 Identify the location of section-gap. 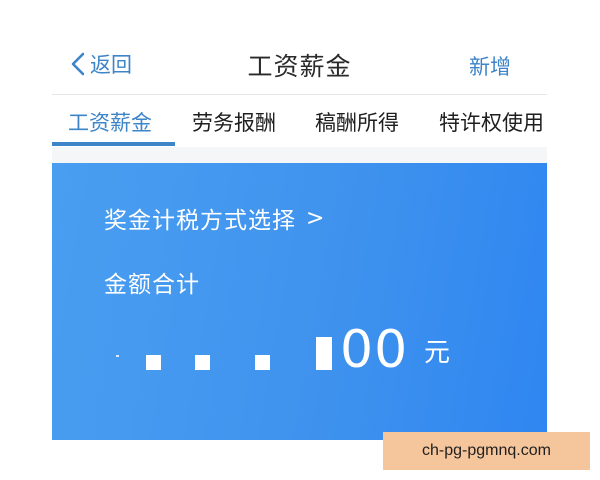
(299, 155).